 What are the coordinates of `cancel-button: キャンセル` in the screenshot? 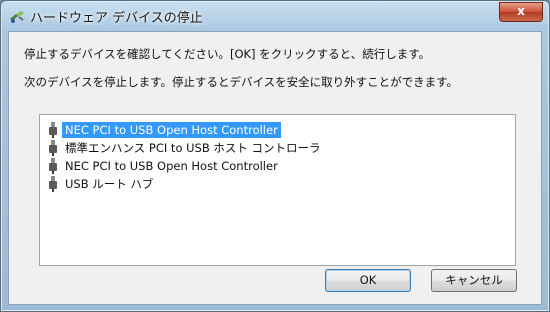 It's located at (474, 280).